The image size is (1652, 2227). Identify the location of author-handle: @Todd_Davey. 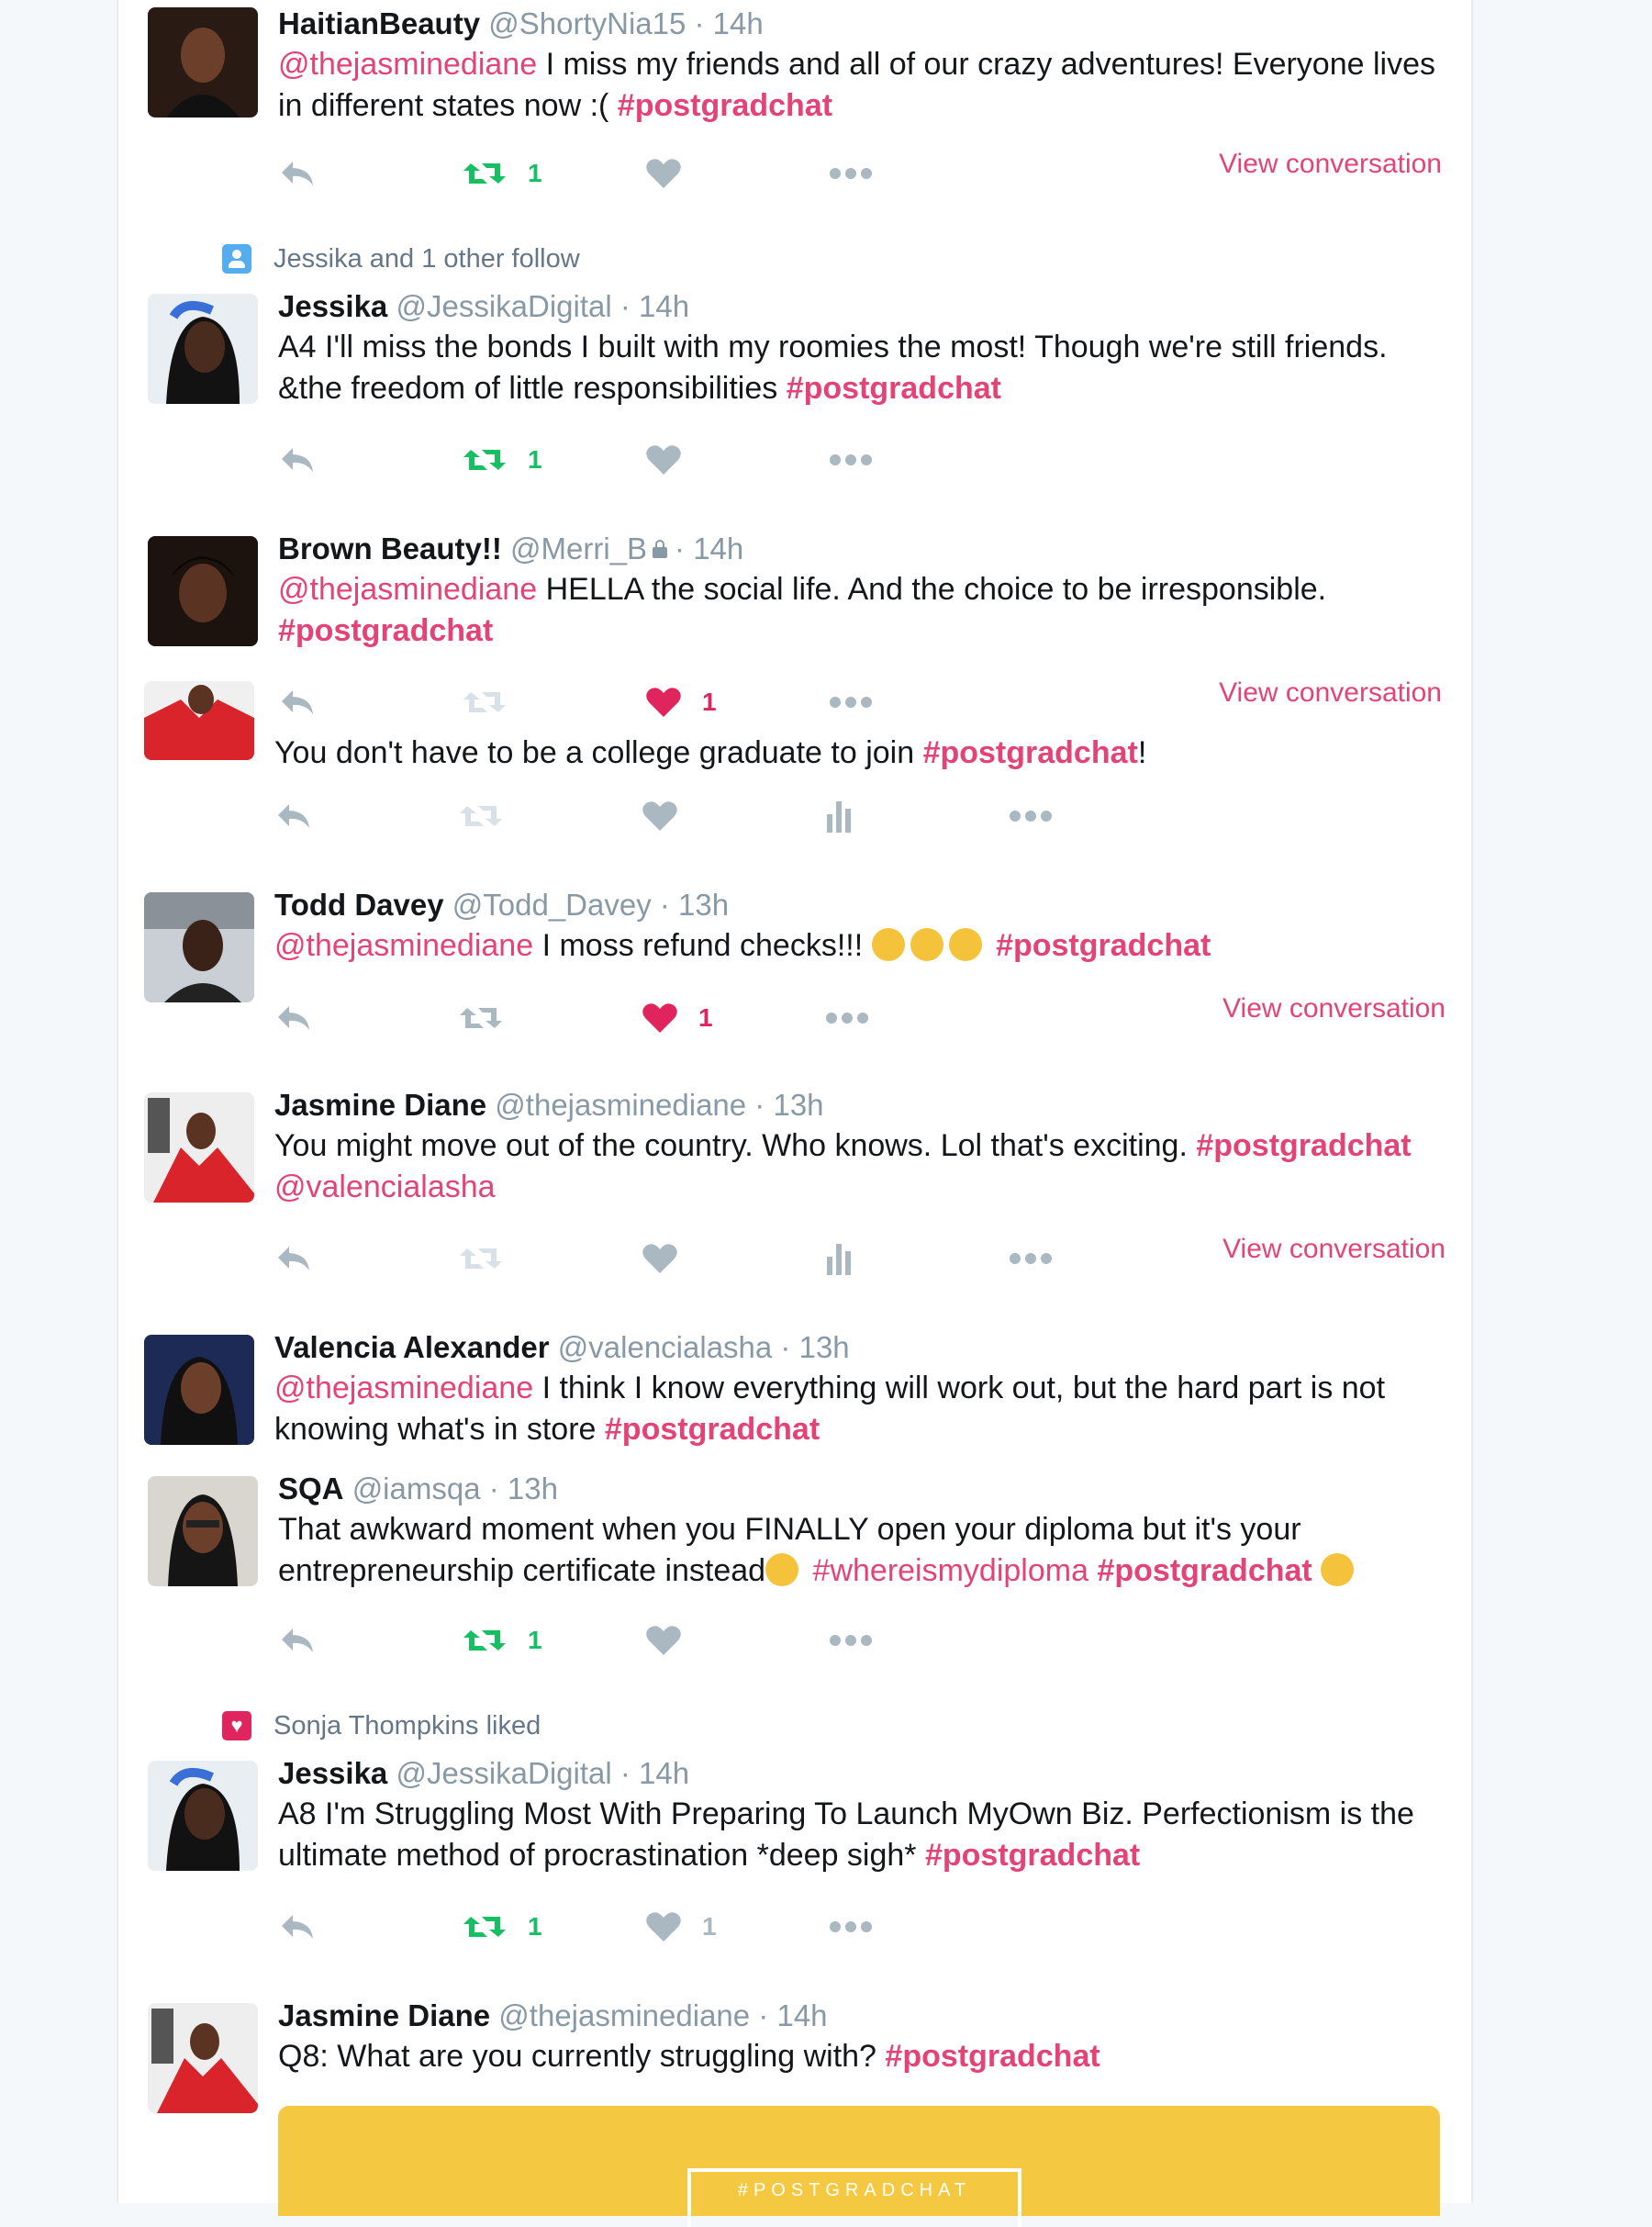
(552, 905).